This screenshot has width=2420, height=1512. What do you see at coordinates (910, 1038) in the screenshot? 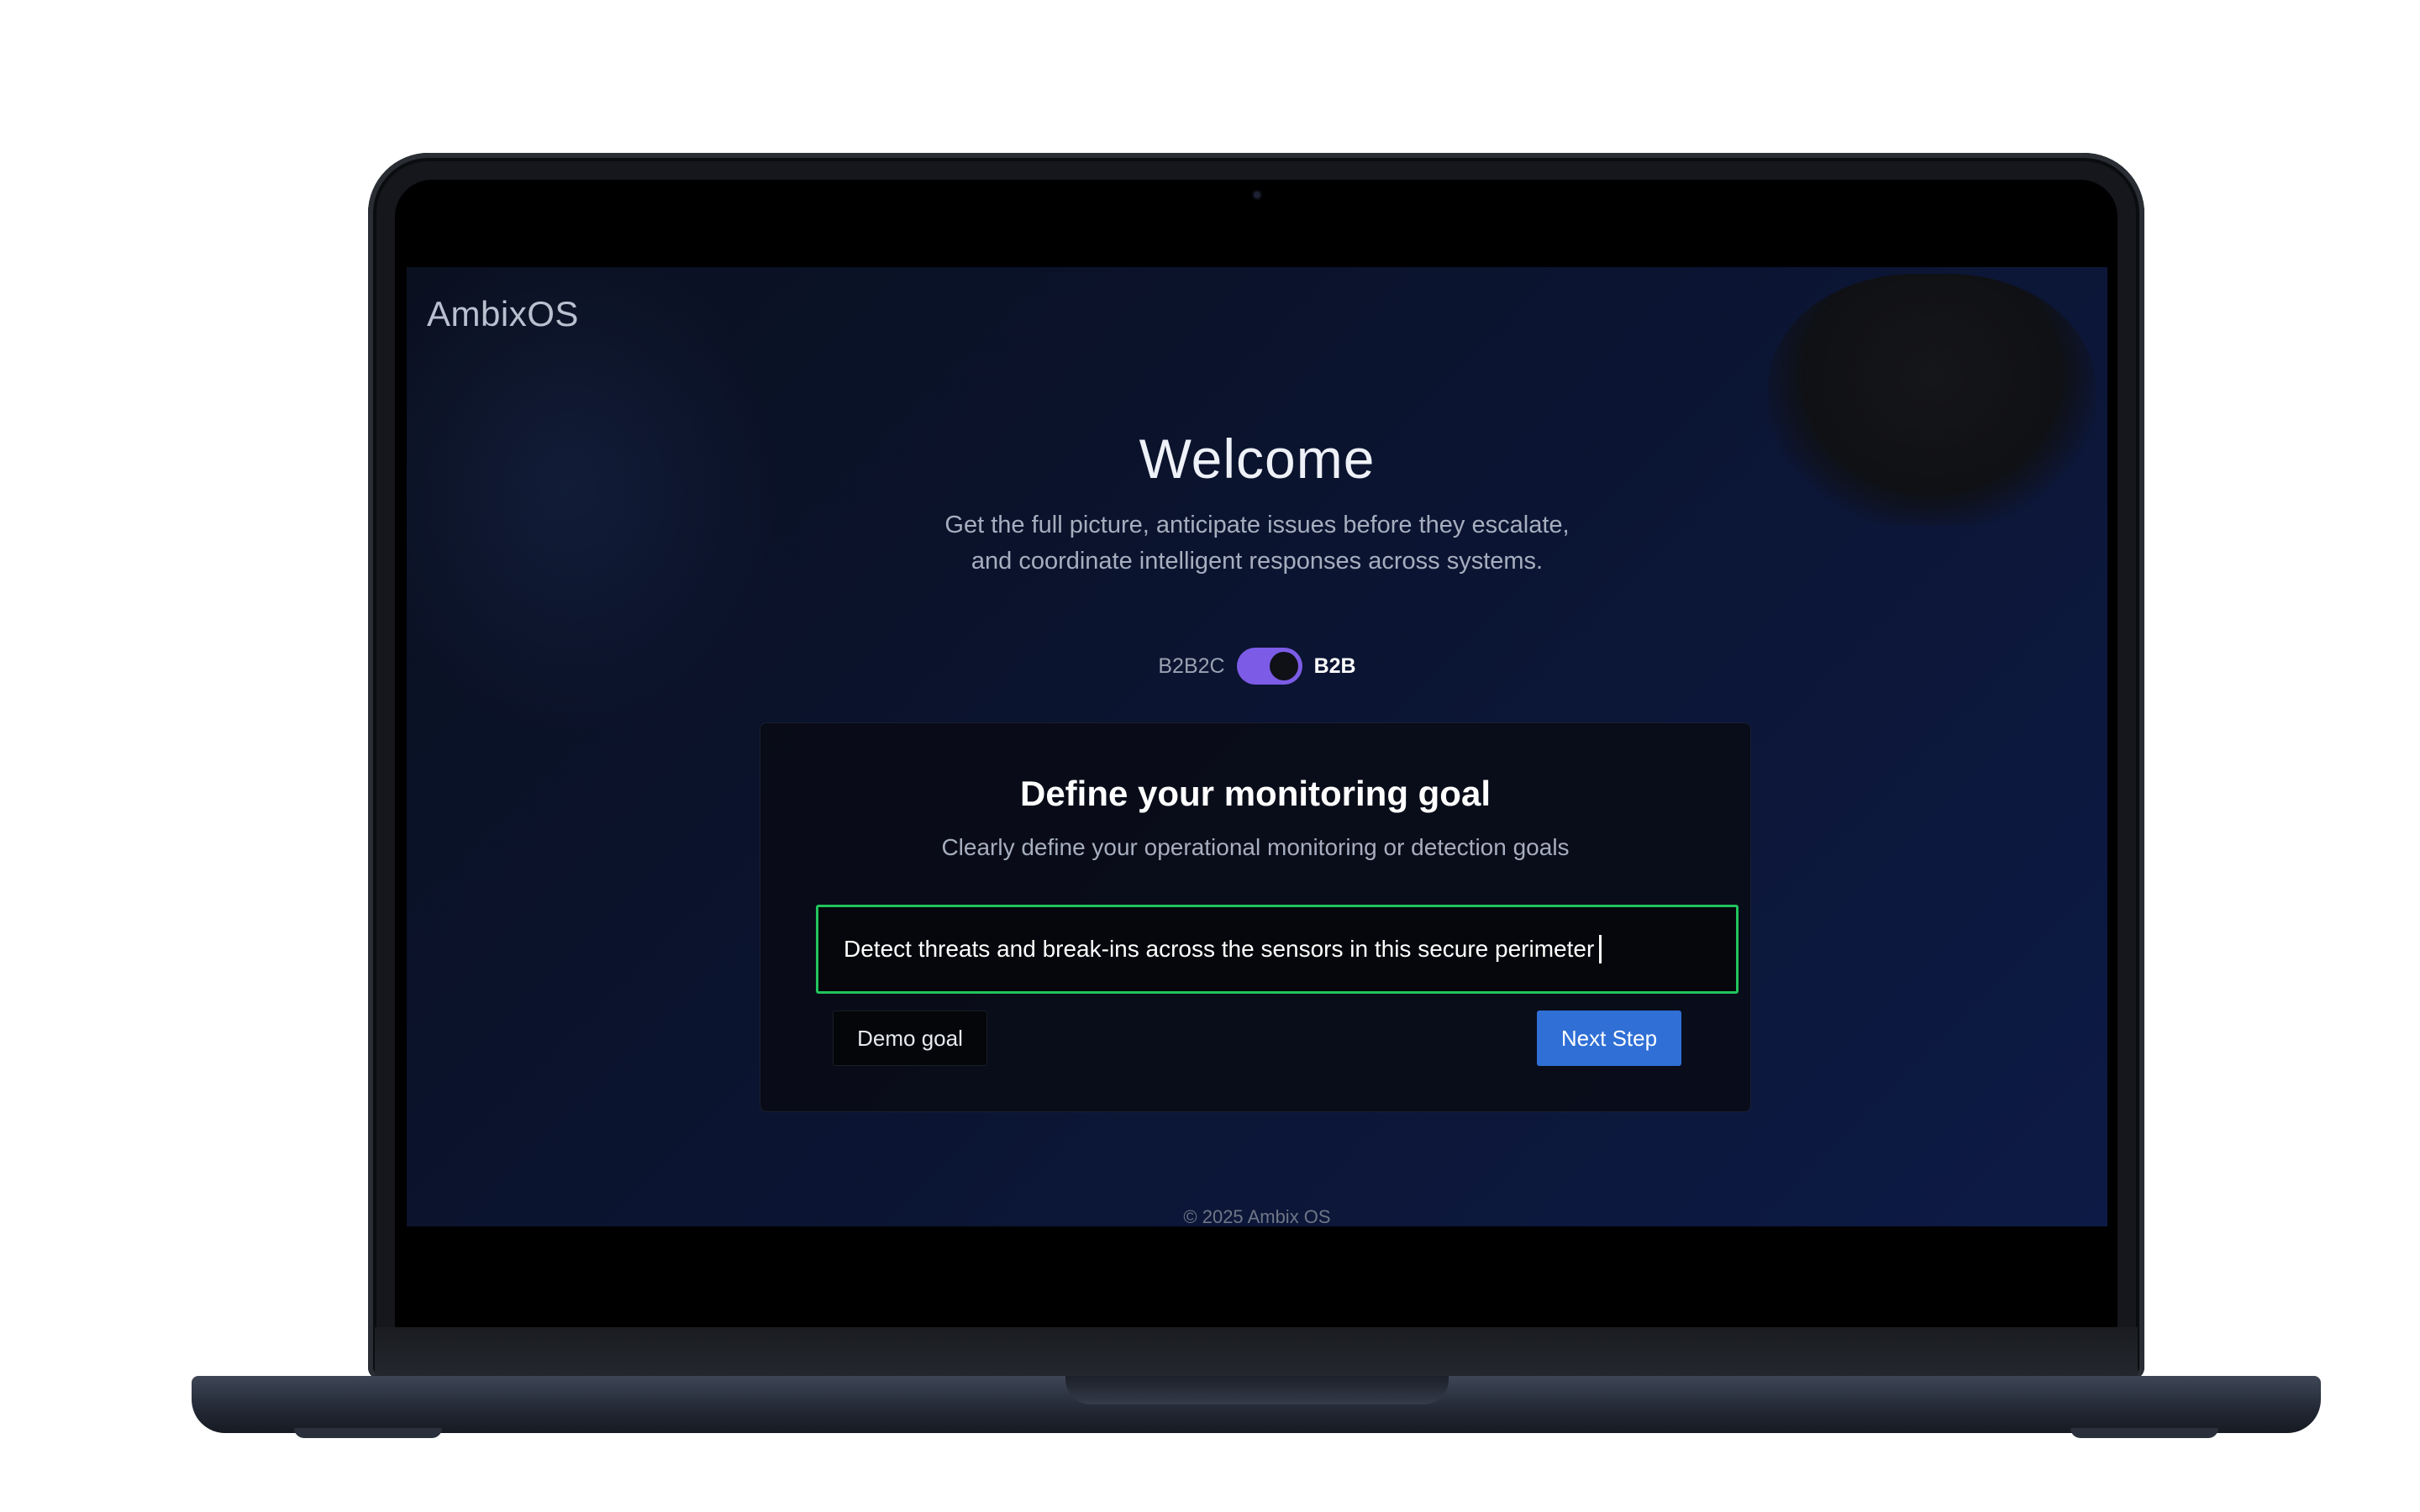
I see `demo-goal-button: Demo goal` at bounding box center [910, 1038].